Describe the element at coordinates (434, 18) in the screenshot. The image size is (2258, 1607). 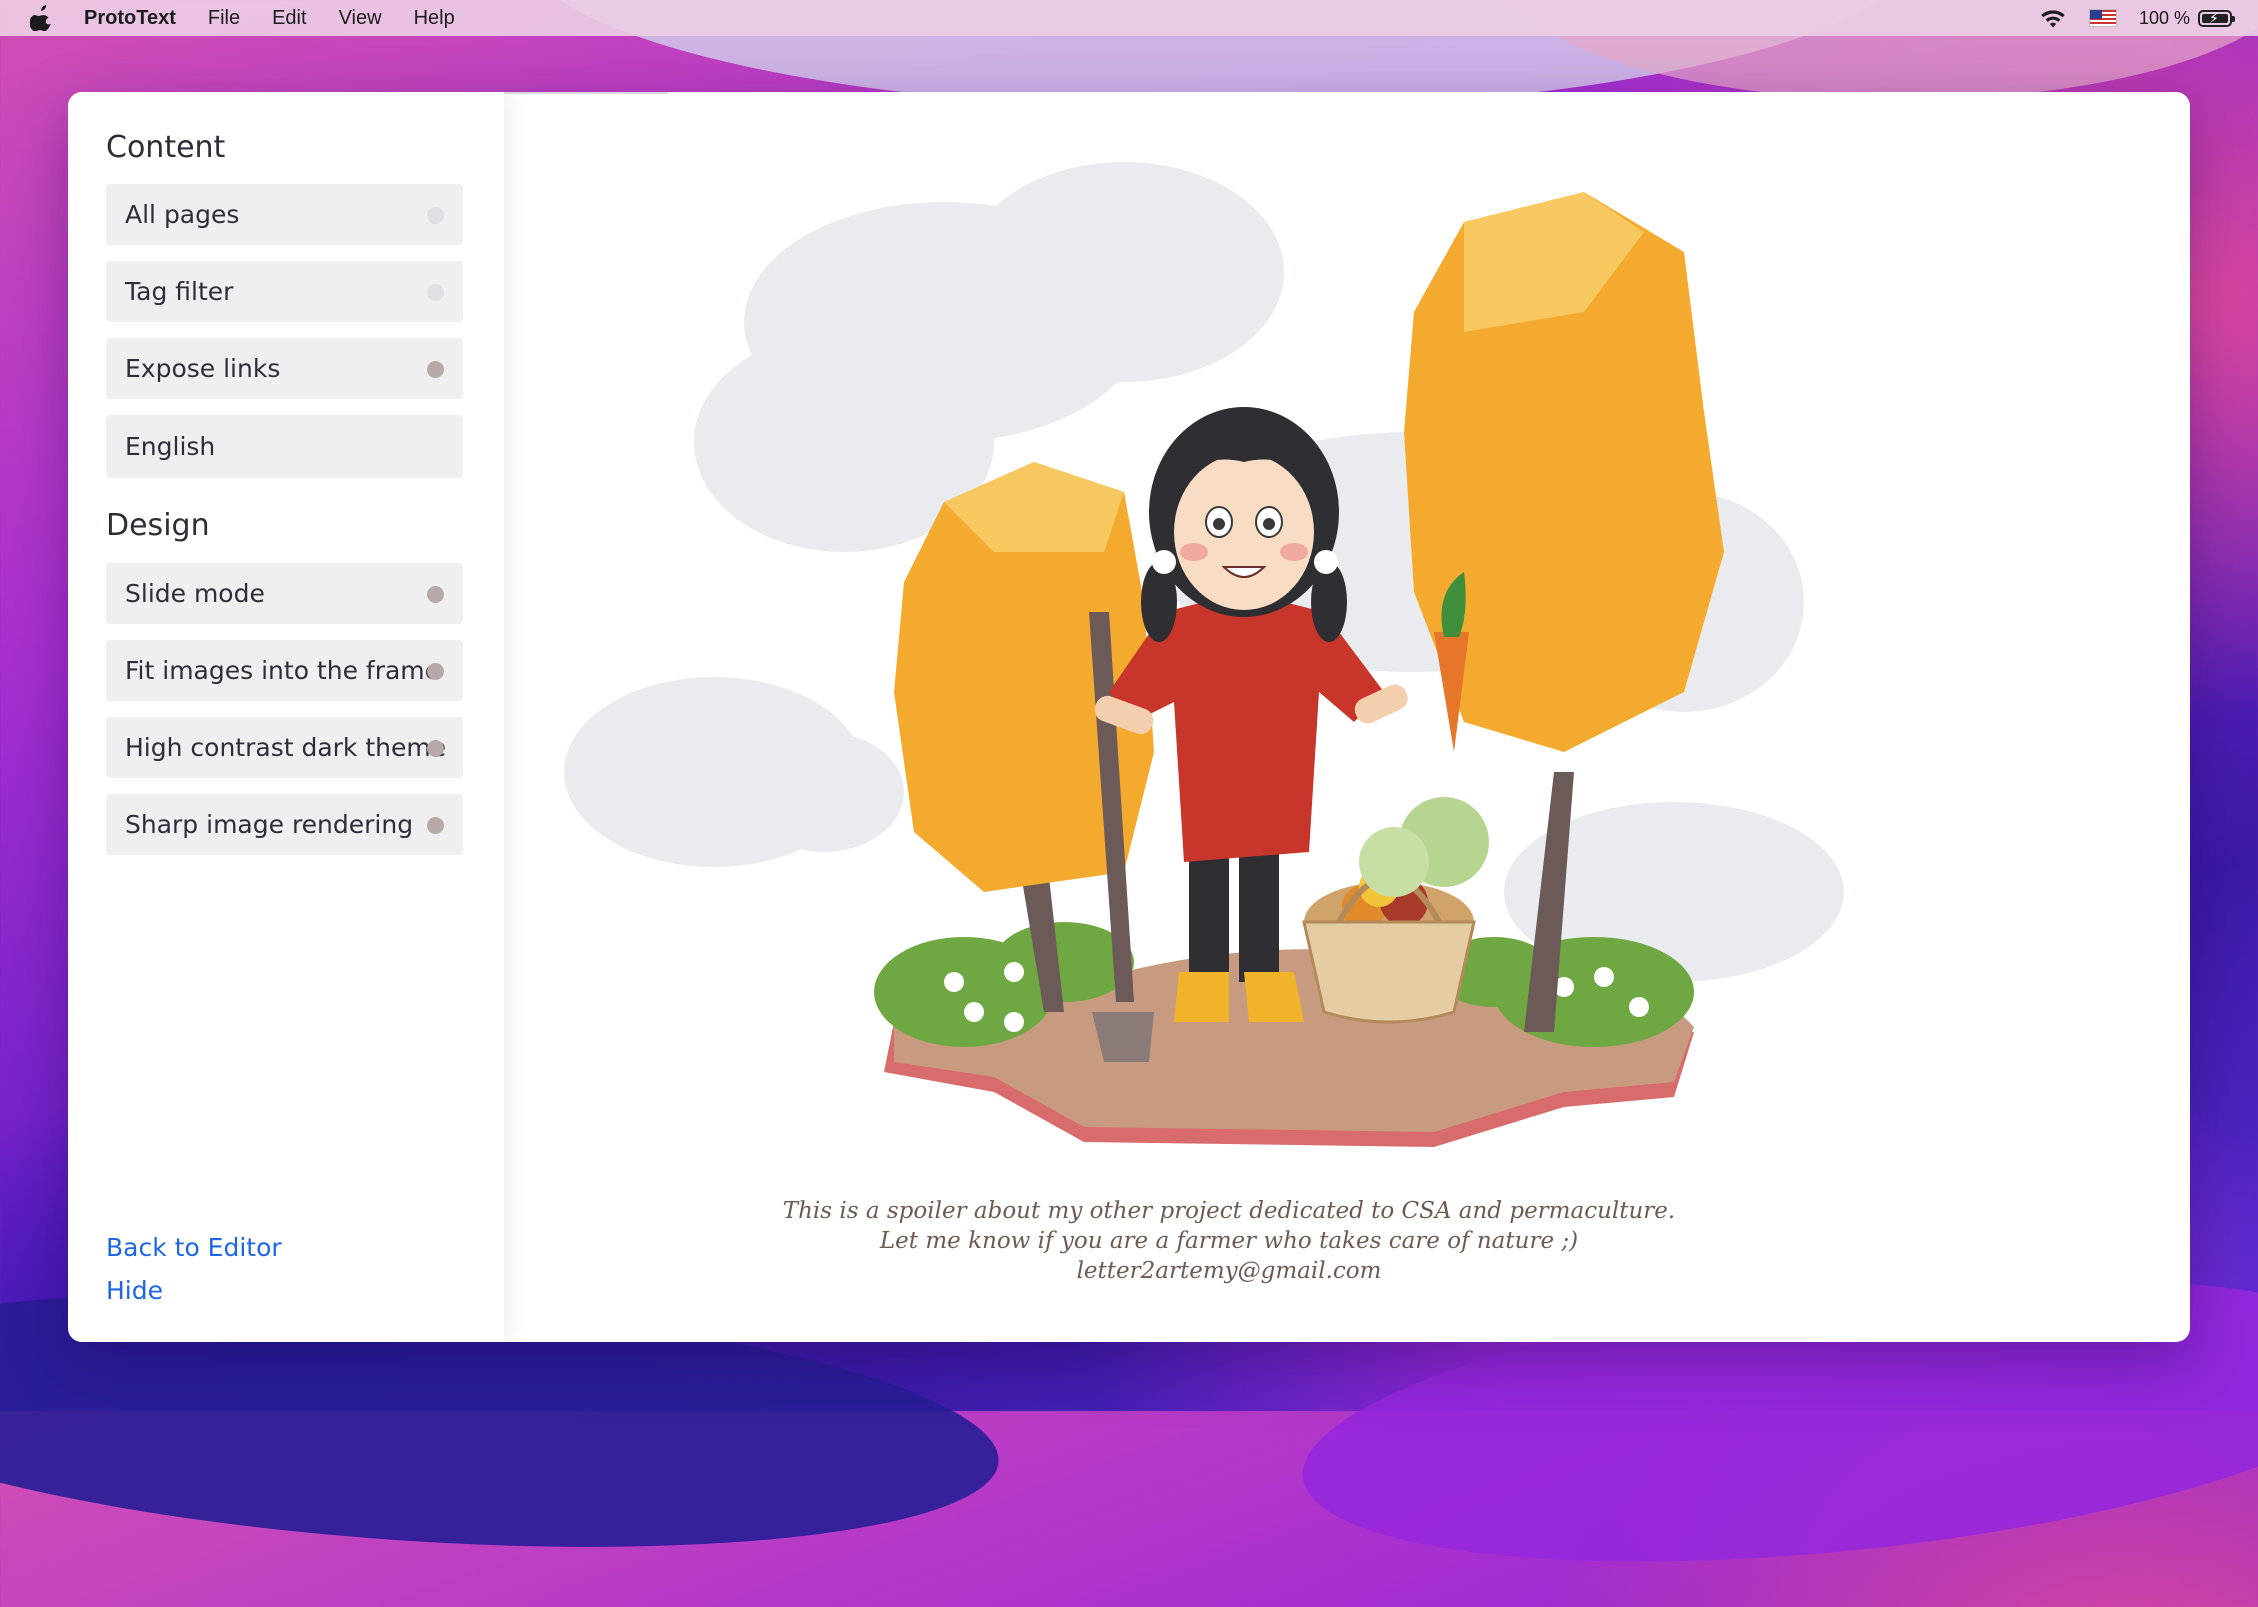
I see `menu-help: Help` at that location.